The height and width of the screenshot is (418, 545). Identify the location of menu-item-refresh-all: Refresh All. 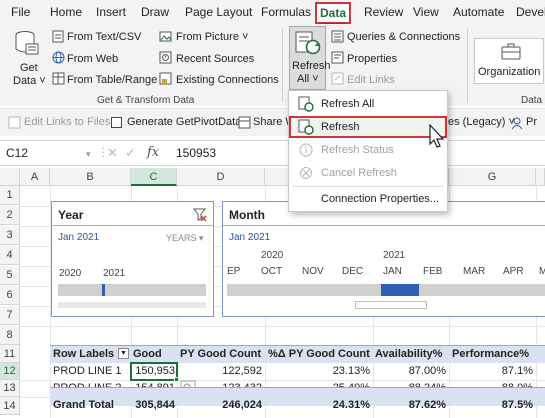
(368, 104).